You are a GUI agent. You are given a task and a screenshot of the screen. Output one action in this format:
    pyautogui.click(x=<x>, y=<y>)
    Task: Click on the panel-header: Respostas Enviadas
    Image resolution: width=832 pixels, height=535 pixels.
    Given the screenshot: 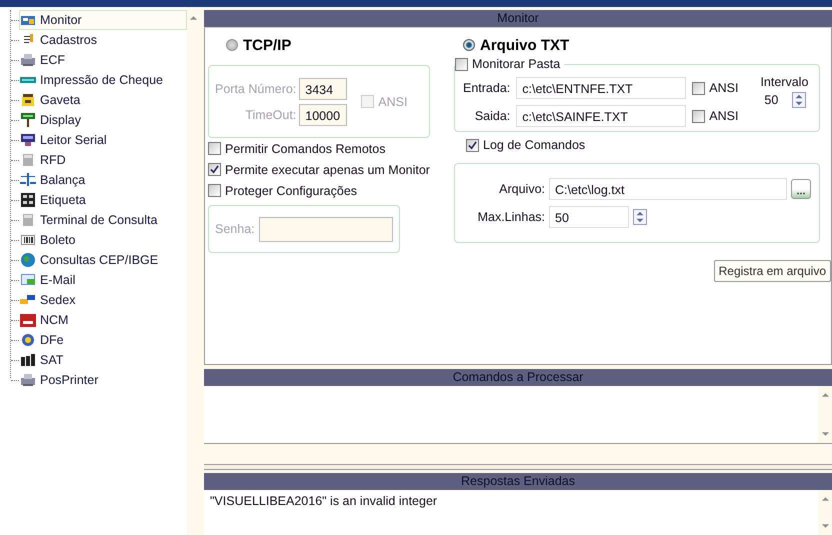 What is the action you would take?
    pyautogui.click(x=518, y=481)
    